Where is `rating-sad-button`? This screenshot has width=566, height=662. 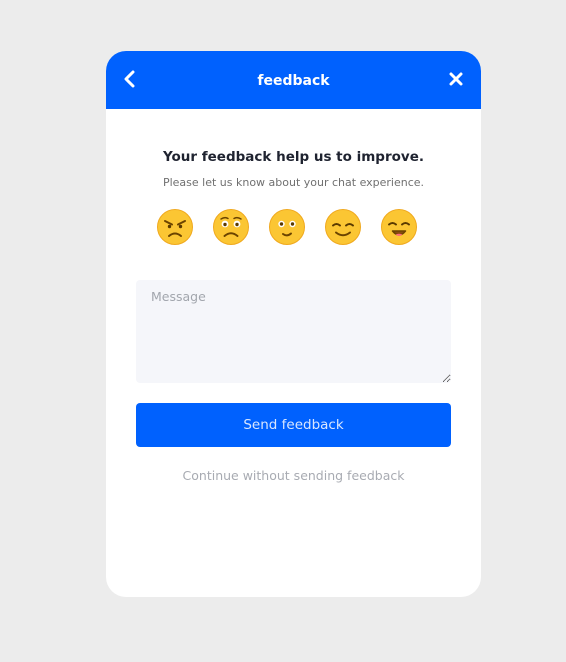 rating-sad-button is located at coordinates (231, 227).